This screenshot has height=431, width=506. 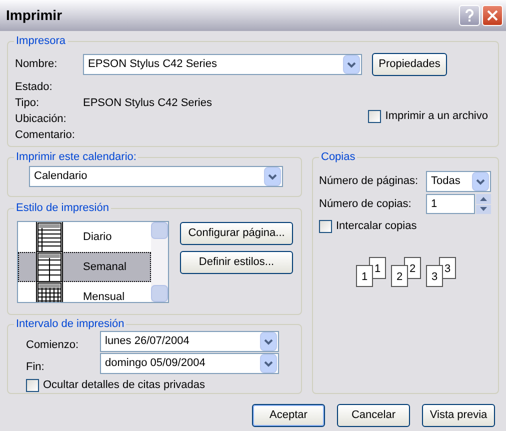 What do you see at coordinates (36, 368) in the screenshot?
I see `field-label: Fin:` at bounding box center [36, 368].